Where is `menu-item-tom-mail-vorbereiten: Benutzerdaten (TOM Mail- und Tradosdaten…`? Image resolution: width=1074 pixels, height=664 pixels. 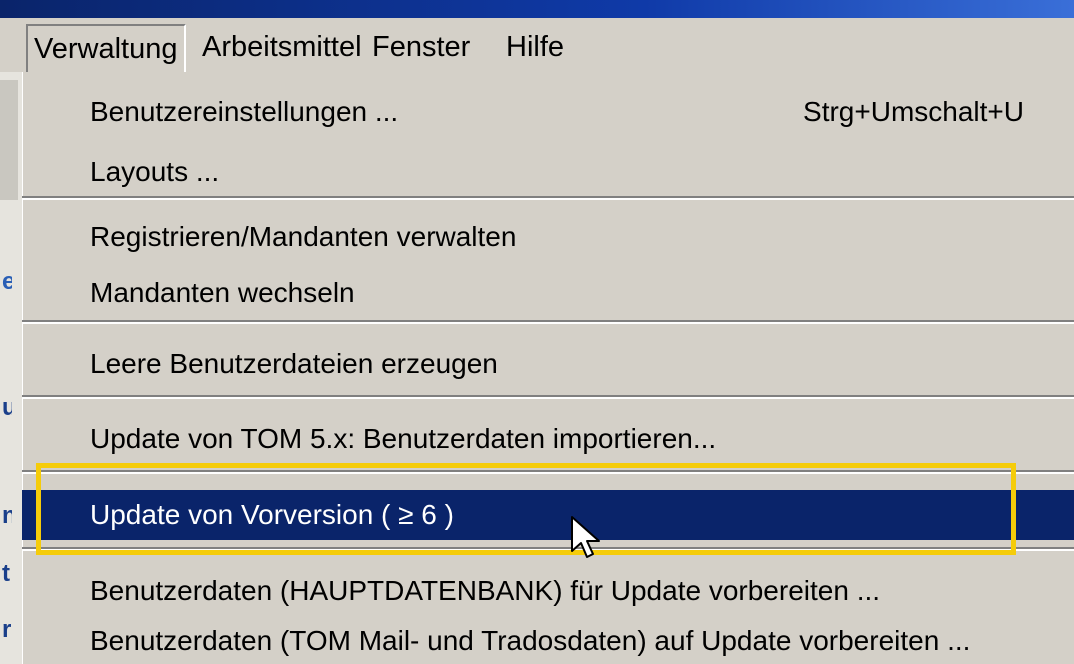
menu-item-tom-mail-vorbereiten: Benutzerdaten (TOM Mail- und Tradosdaten… is located at coordinates (530, 641).